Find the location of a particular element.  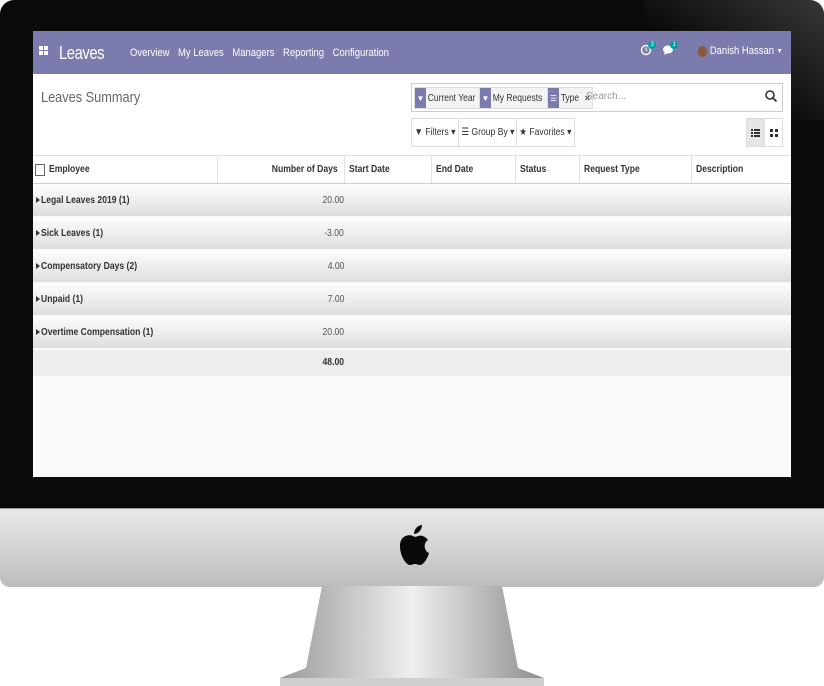

filters-button: ▼ Filters ▾ is located at coordinates (435, 132).